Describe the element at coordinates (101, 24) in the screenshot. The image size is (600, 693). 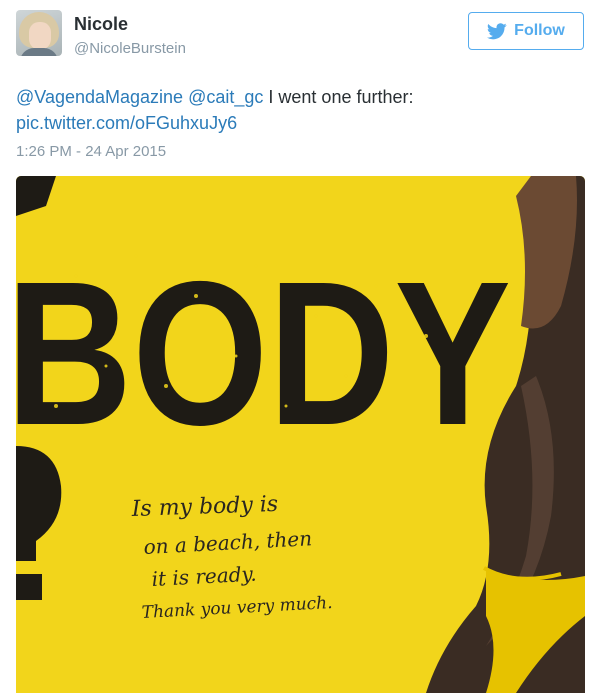
I see `user-name: Nicole` at that location.